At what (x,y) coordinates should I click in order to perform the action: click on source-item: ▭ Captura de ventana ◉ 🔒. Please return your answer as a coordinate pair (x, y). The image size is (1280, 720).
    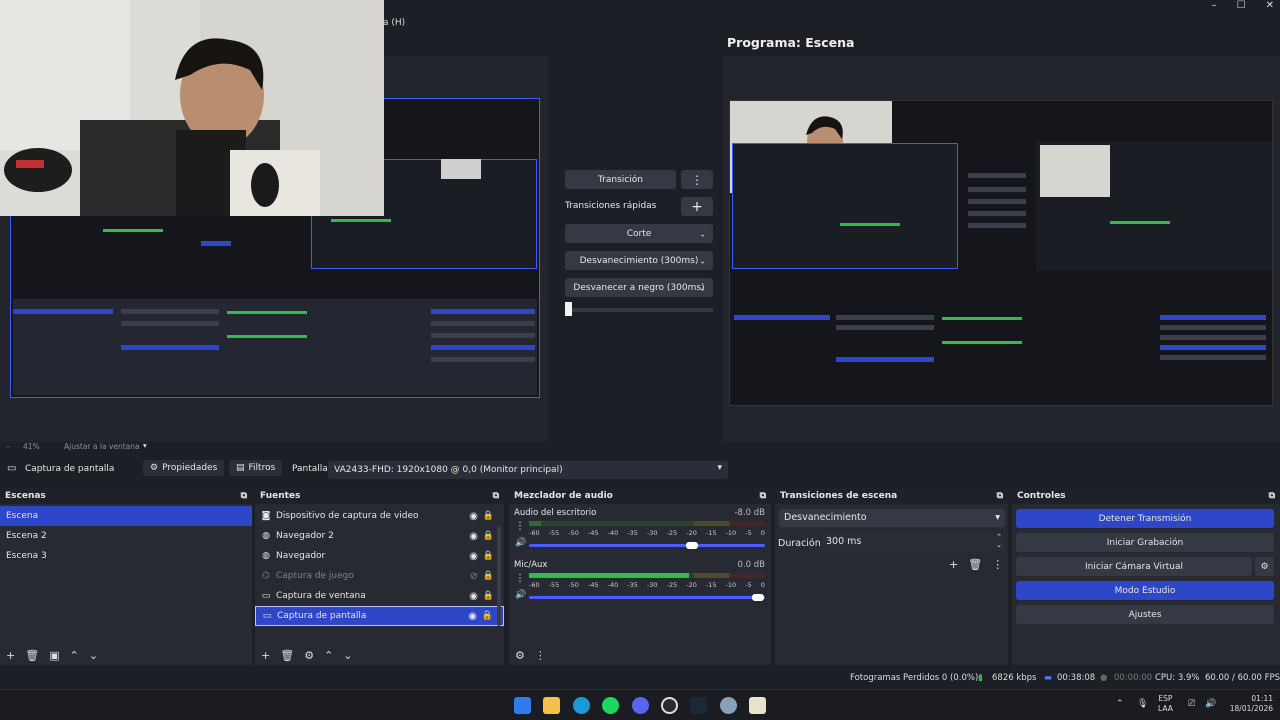
    Looking at the image, I should click on (379, 596).